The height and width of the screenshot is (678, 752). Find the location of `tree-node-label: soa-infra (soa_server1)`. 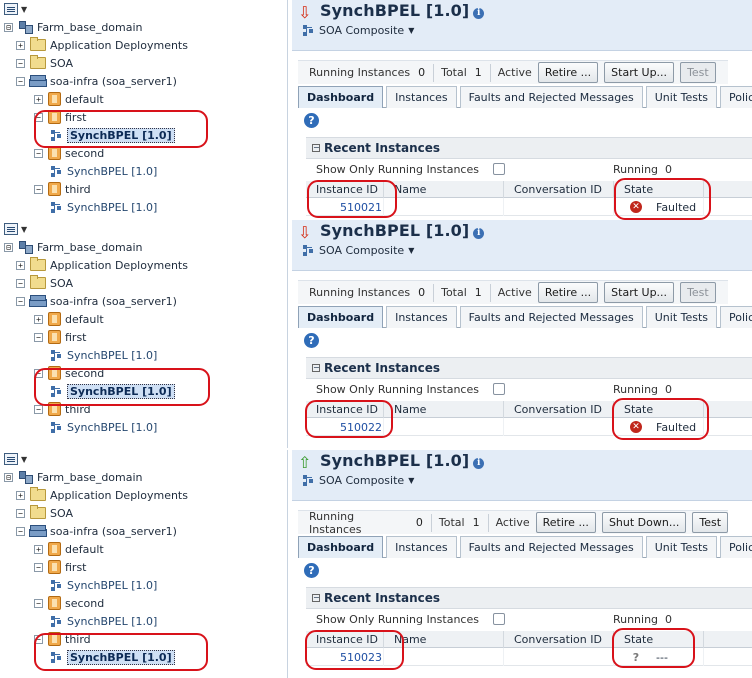

tree-node-label: soa-infra (soa_server1) is located at coordinates (113, 301).